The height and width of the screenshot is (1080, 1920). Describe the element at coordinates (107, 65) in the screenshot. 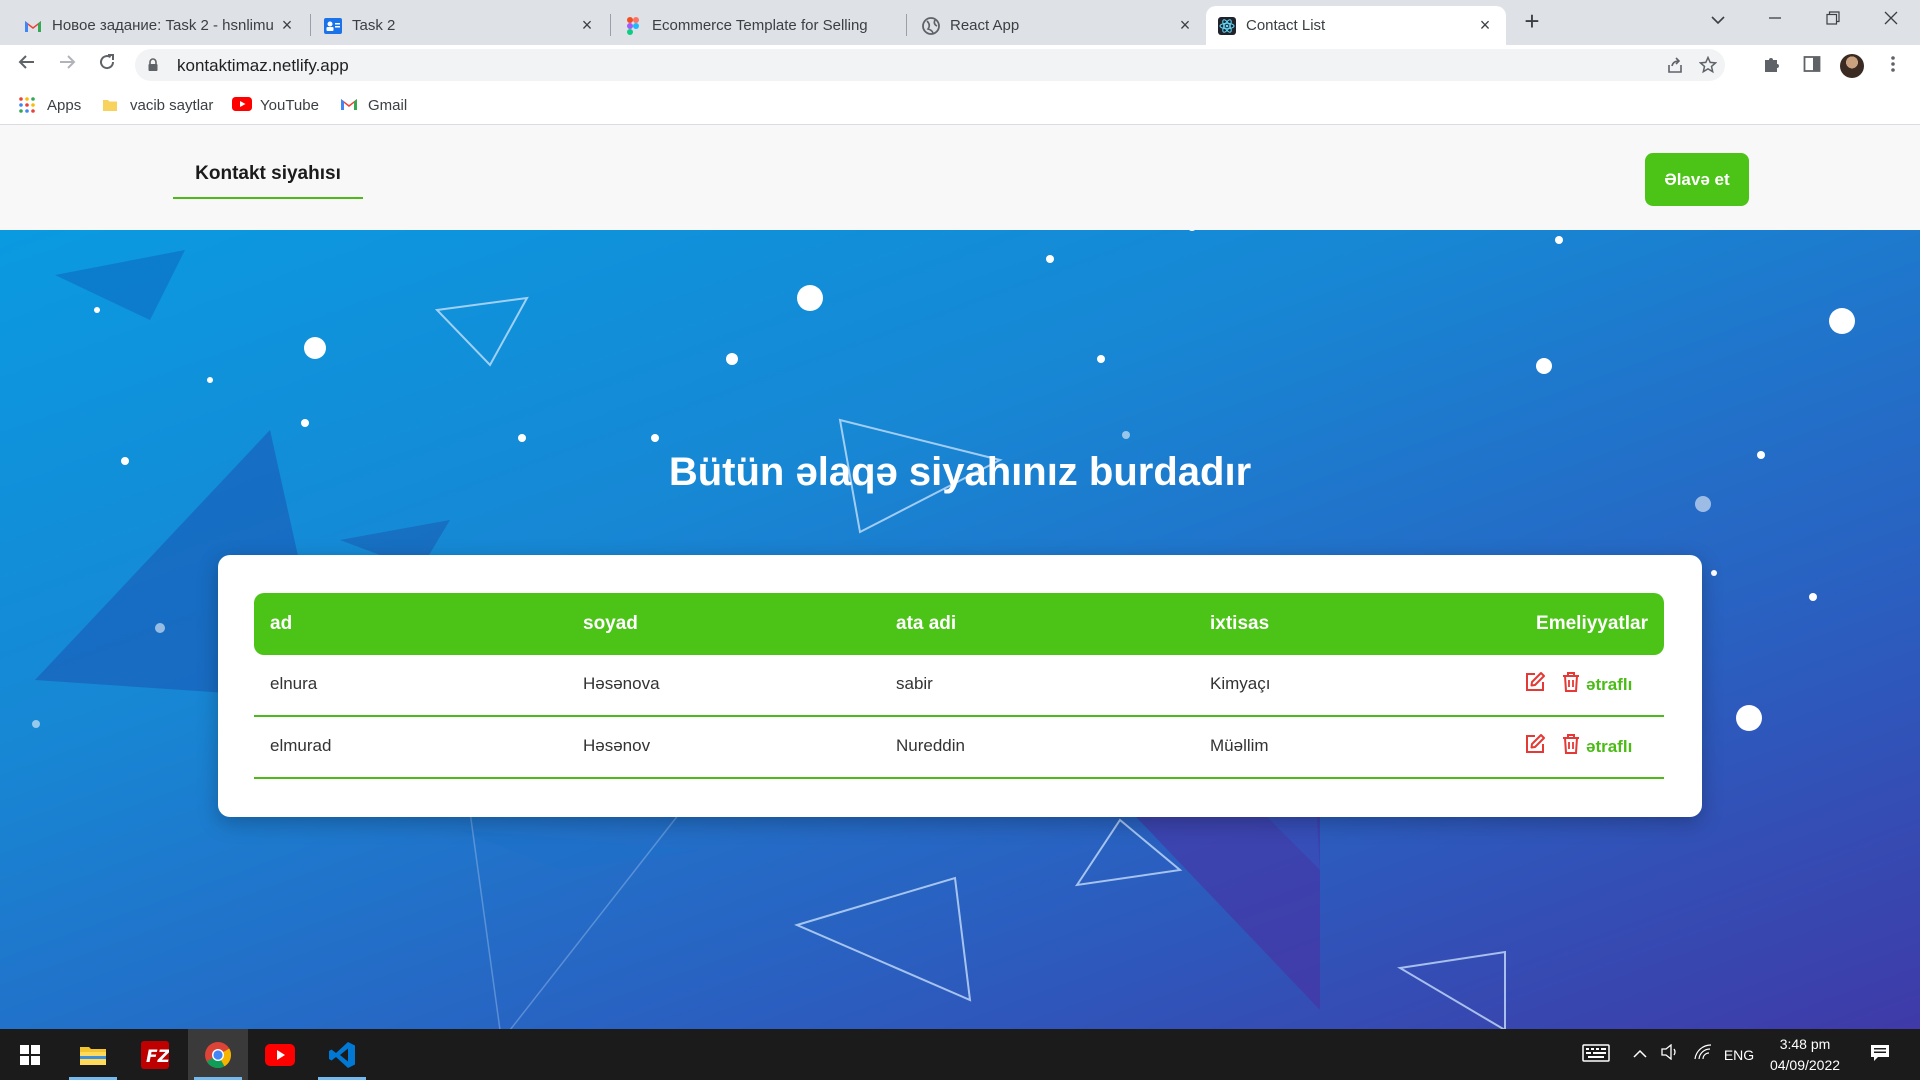

I see `reload-button` at that location.